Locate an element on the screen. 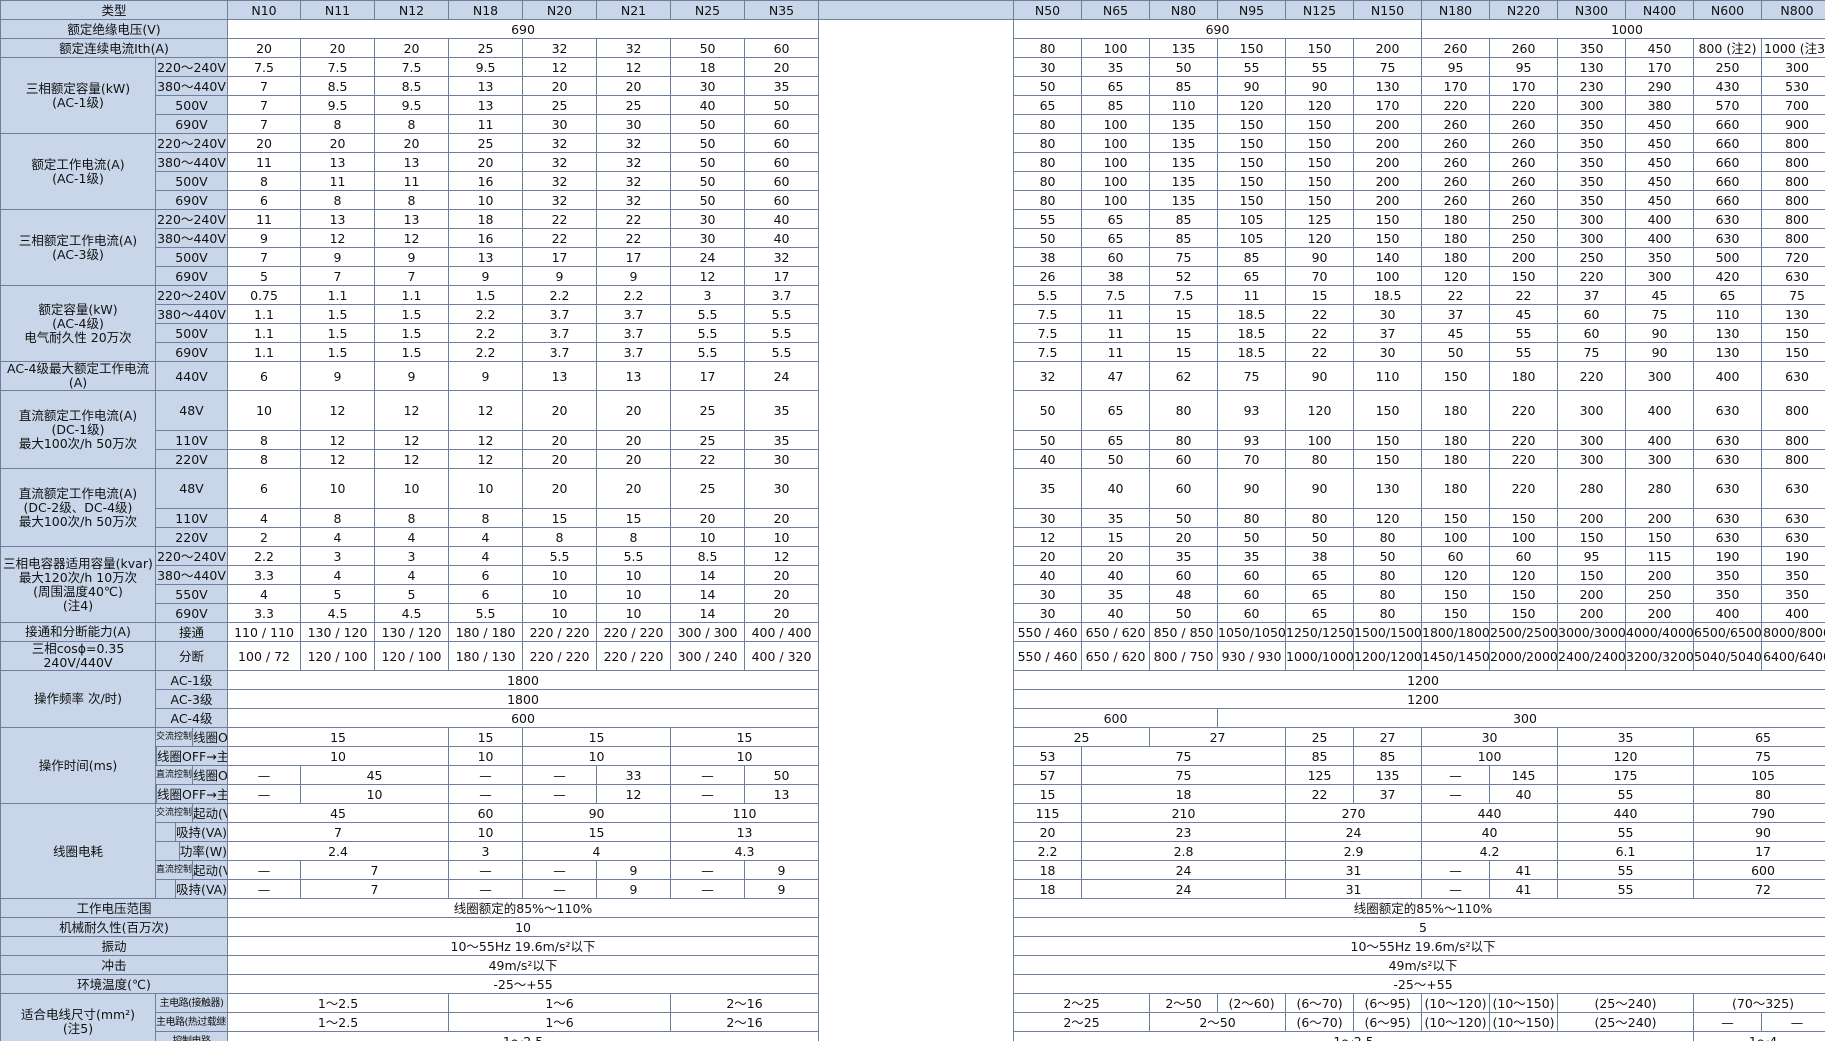 The height and width of the screenshot is (1041, 1825). control-type-label: 直流控制 is located at coordinates (175, 775).